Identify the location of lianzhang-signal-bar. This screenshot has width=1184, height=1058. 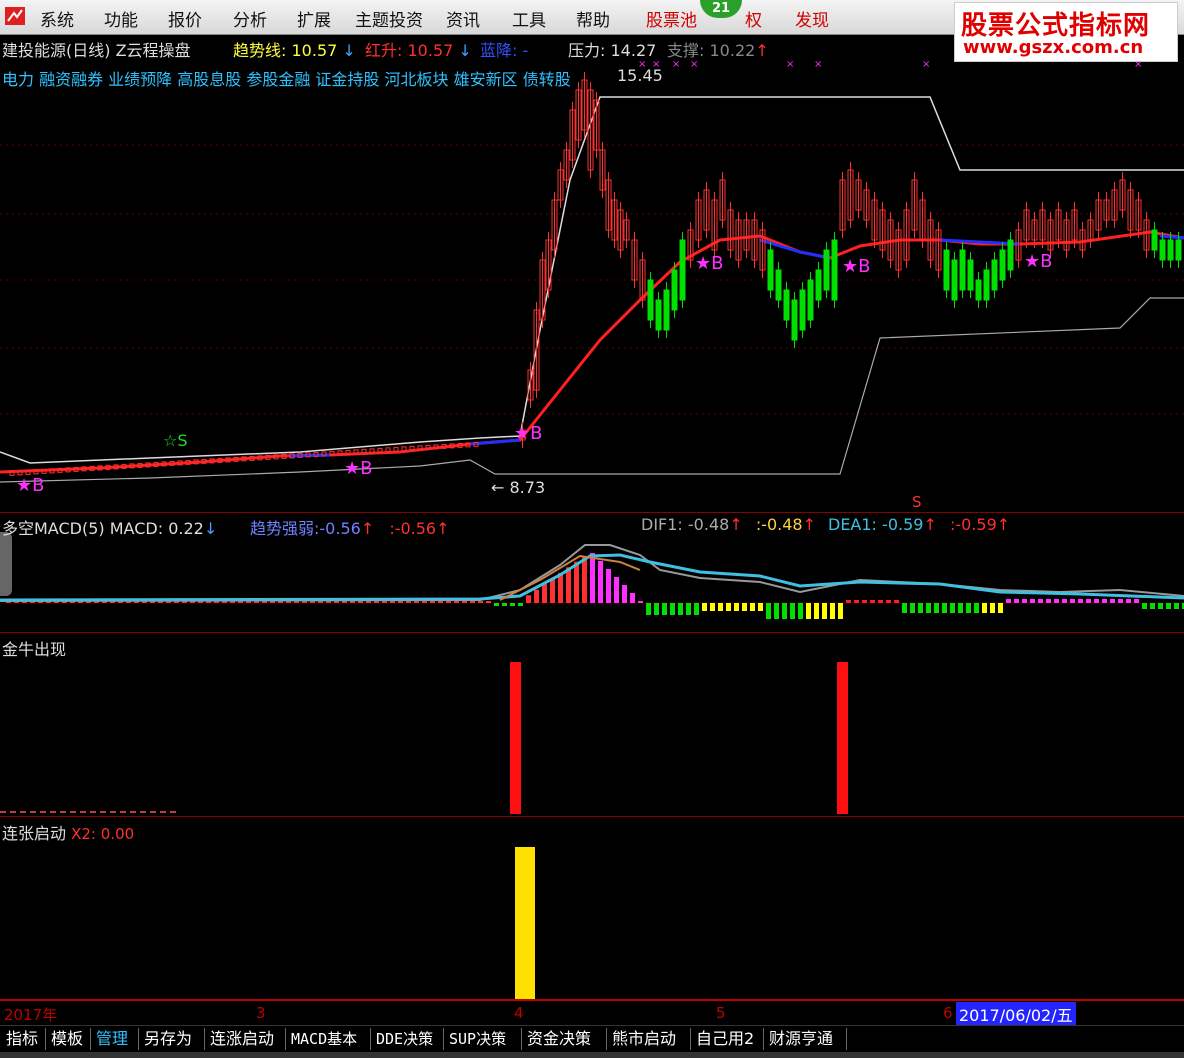
(525, 923).